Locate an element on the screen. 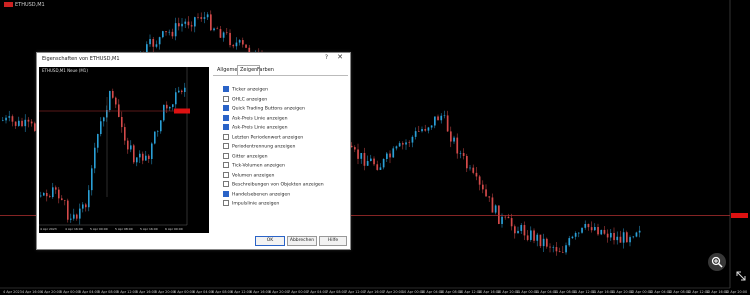 This screenshot has height=295, width=750. preview-title: ETHUSD,M1 Neue (M1) is located at coordinates (65, 70).